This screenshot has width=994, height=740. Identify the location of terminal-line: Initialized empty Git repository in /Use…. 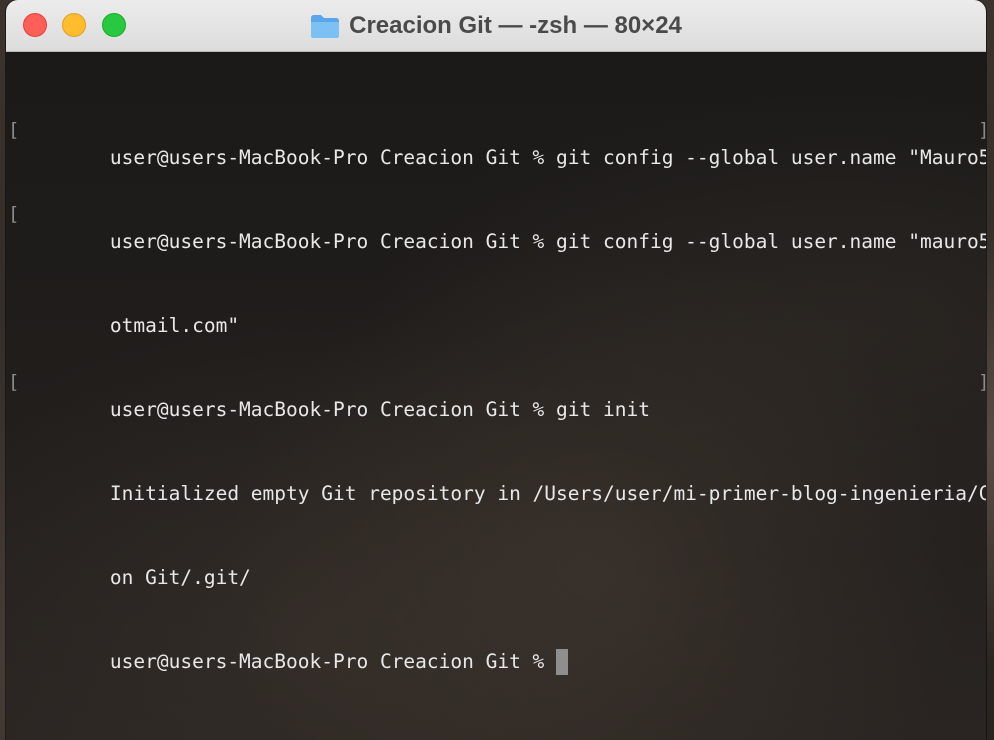
(501, 478).